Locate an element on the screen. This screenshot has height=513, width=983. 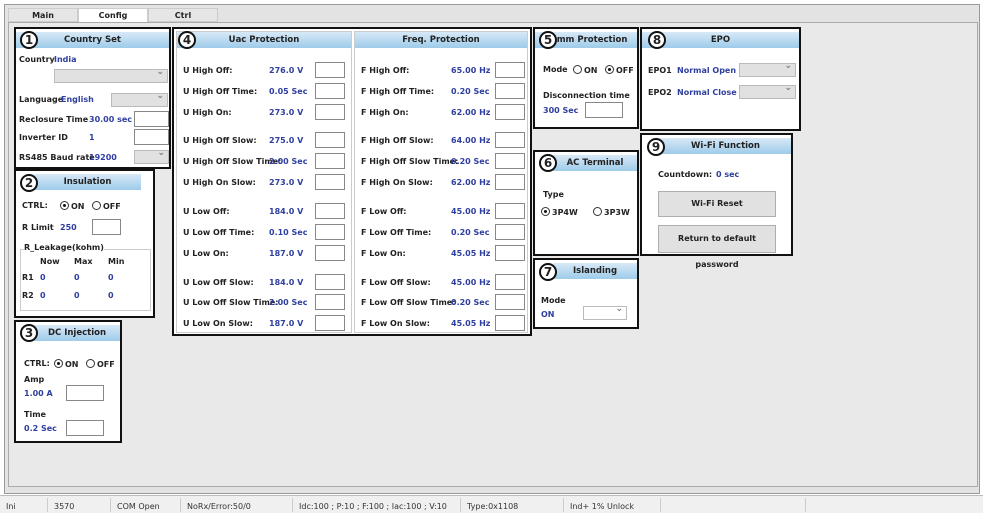
wifi-reset-button: Wi-Fi Reset is located at coordinates (717, 204).